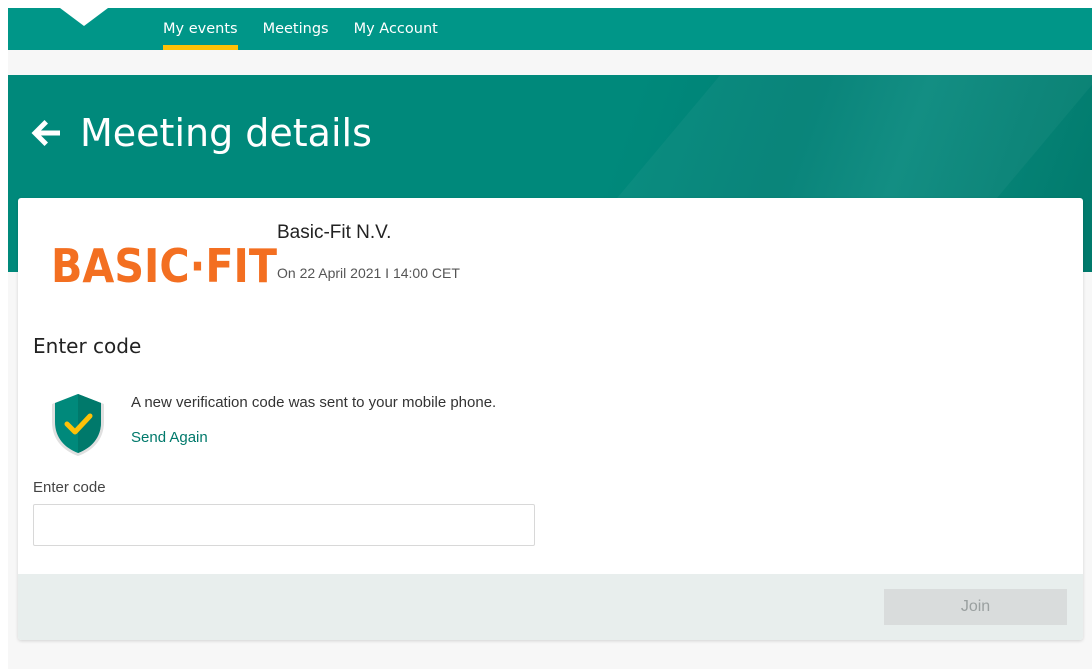 The height and width of the screenshot is (669, 1092). What do you see at coordinates (169, 437) in the screenshot?
I see `send-again-link: Send Again` at bounding box center [169, 437].